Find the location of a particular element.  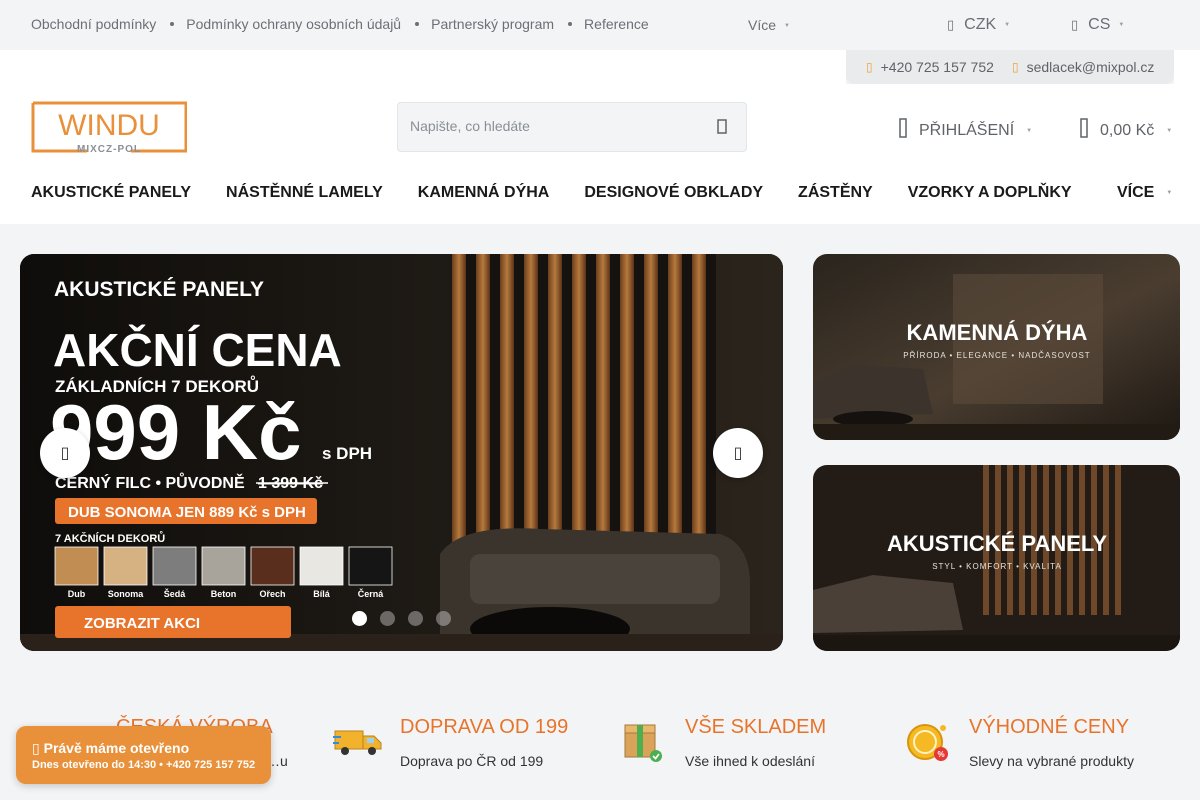

banner-subtitle: PŘÍRODA • ELEGANCE • NADČASOVOST is located at coordinates (996, 355).